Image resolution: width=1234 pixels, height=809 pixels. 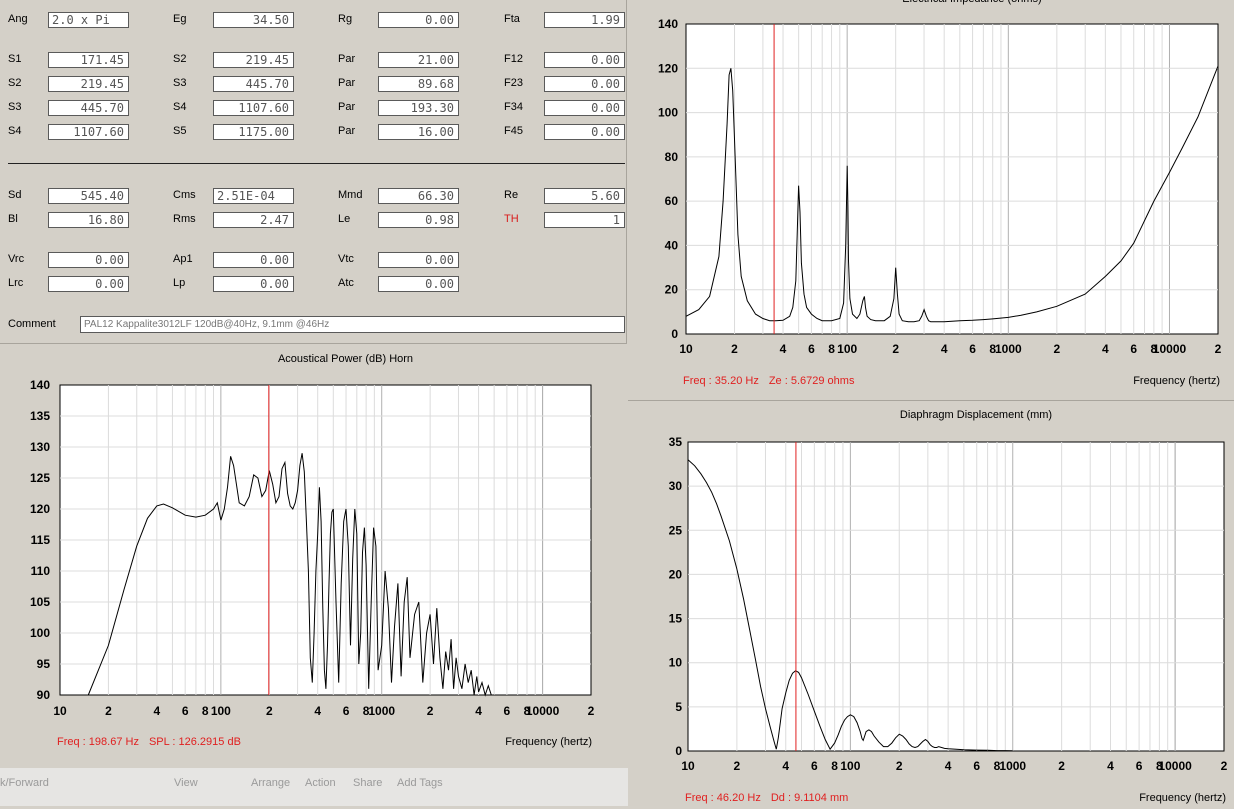 What do you see at coordinates (270, 783) in the screenshot?
I see `arrange-button: Arrange` at bounding box center [270, 783].